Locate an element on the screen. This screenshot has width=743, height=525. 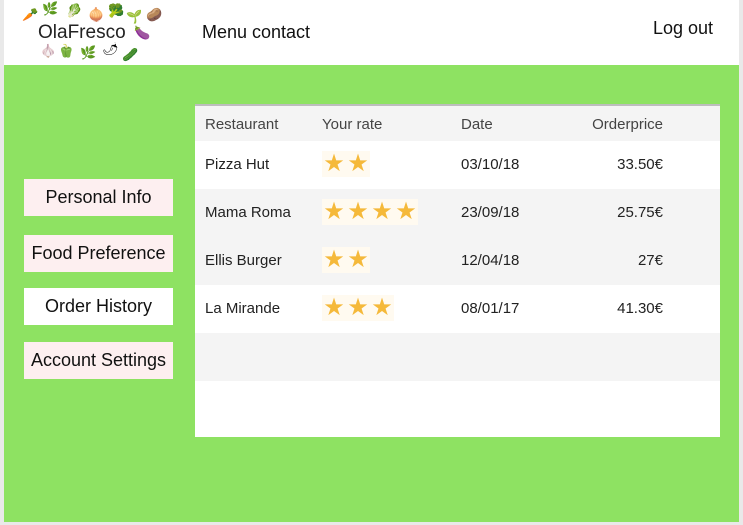
leaf-icon: 🌱 is located at coordinates (134, 16).